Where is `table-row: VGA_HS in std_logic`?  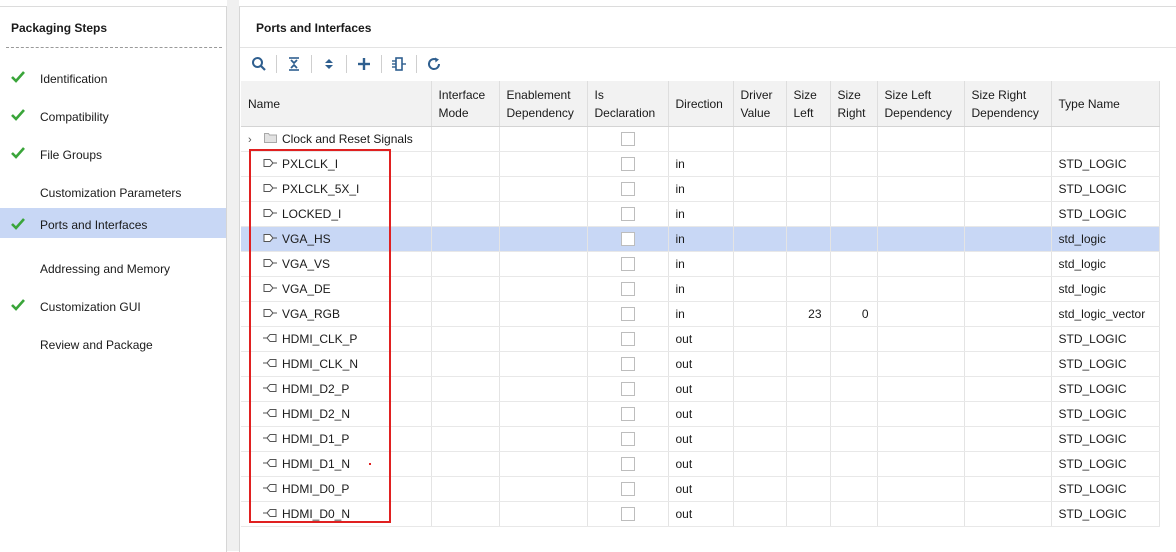
table-row: VGA_HS in std_logic is located at coordinates (700, 239).